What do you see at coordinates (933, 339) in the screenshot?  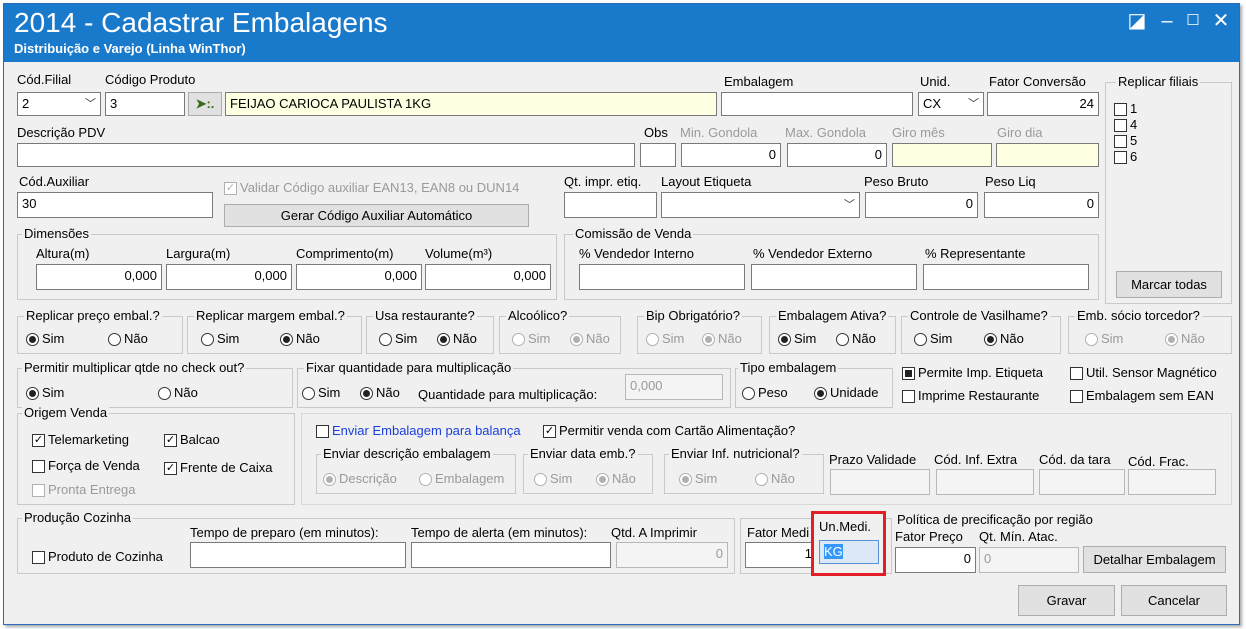 I see `vasilhame-sim: Sim` at bounding box center [933, 339].